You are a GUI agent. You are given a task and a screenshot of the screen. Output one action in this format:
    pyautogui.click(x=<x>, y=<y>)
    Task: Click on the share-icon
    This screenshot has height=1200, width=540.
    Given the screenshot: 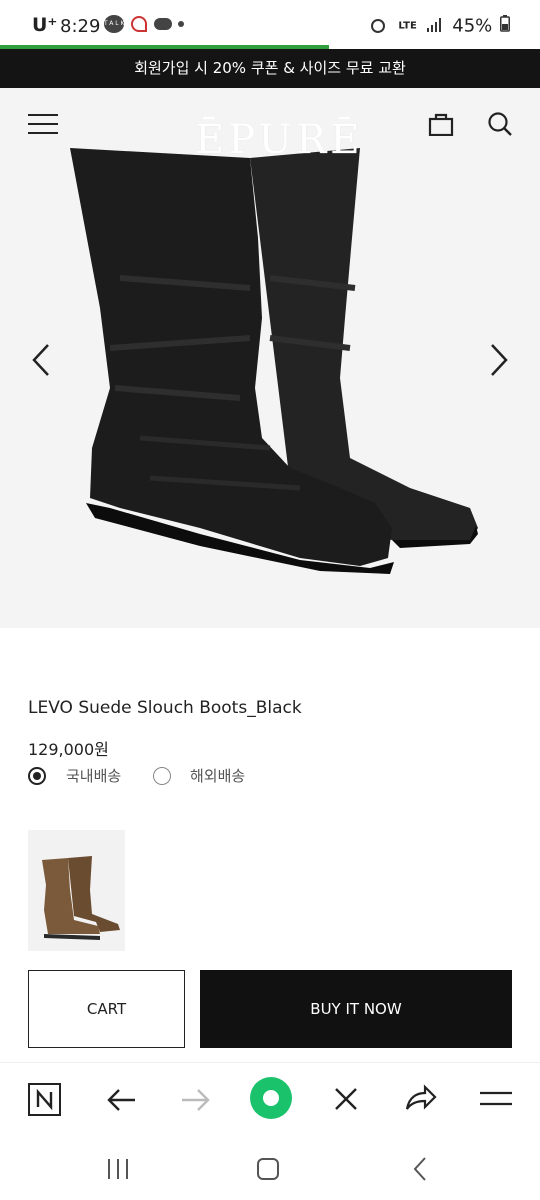 What is the action you would take?
    pyautogui.click(x=420, y=1098)
    